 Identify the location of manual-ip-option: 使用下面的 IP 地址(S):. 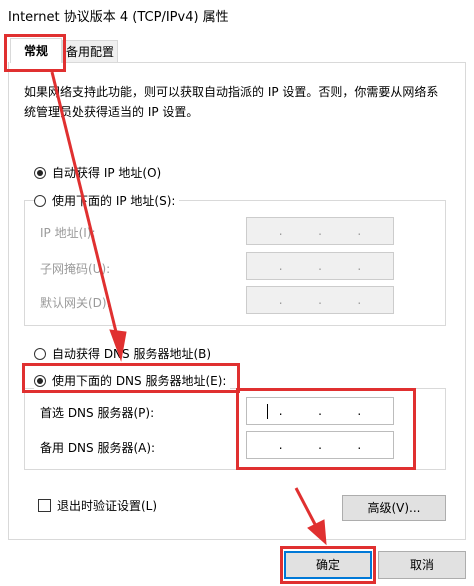
(107, 200).